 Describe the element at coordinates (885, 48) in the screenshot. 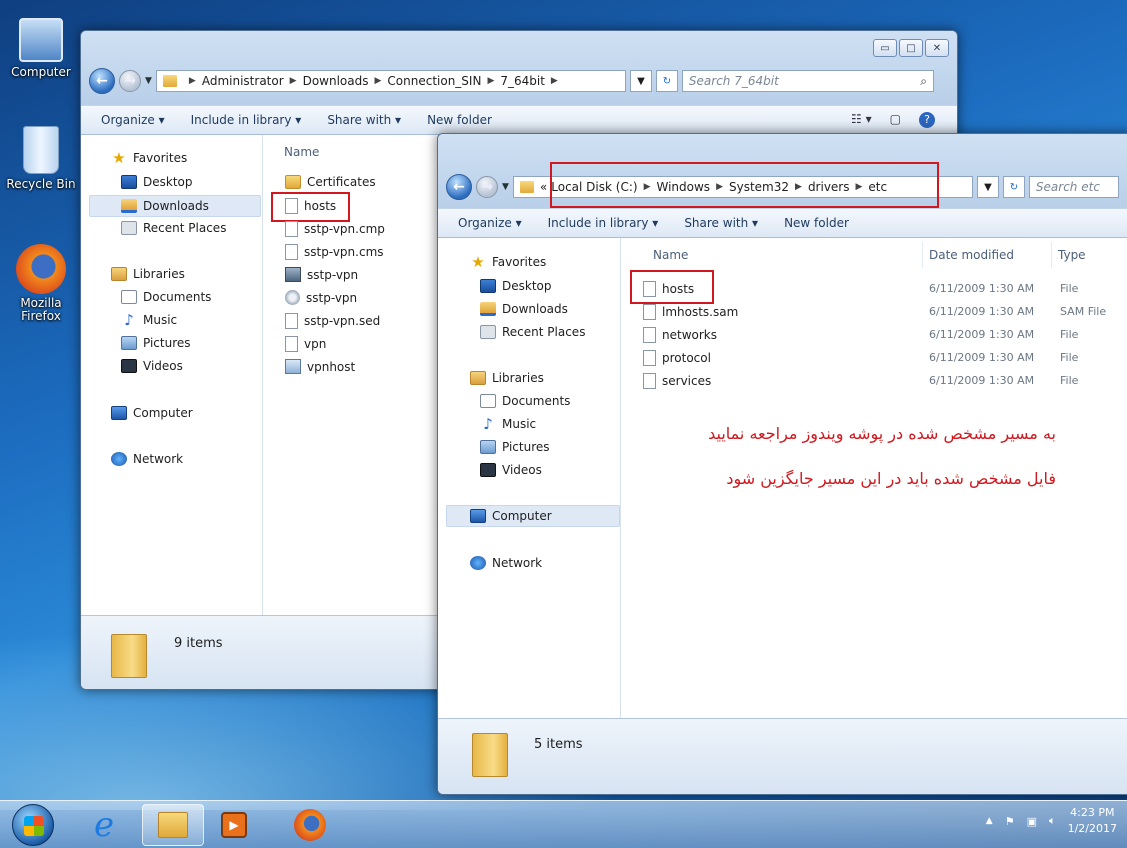

I see `minimize-button: ▭` at that location.